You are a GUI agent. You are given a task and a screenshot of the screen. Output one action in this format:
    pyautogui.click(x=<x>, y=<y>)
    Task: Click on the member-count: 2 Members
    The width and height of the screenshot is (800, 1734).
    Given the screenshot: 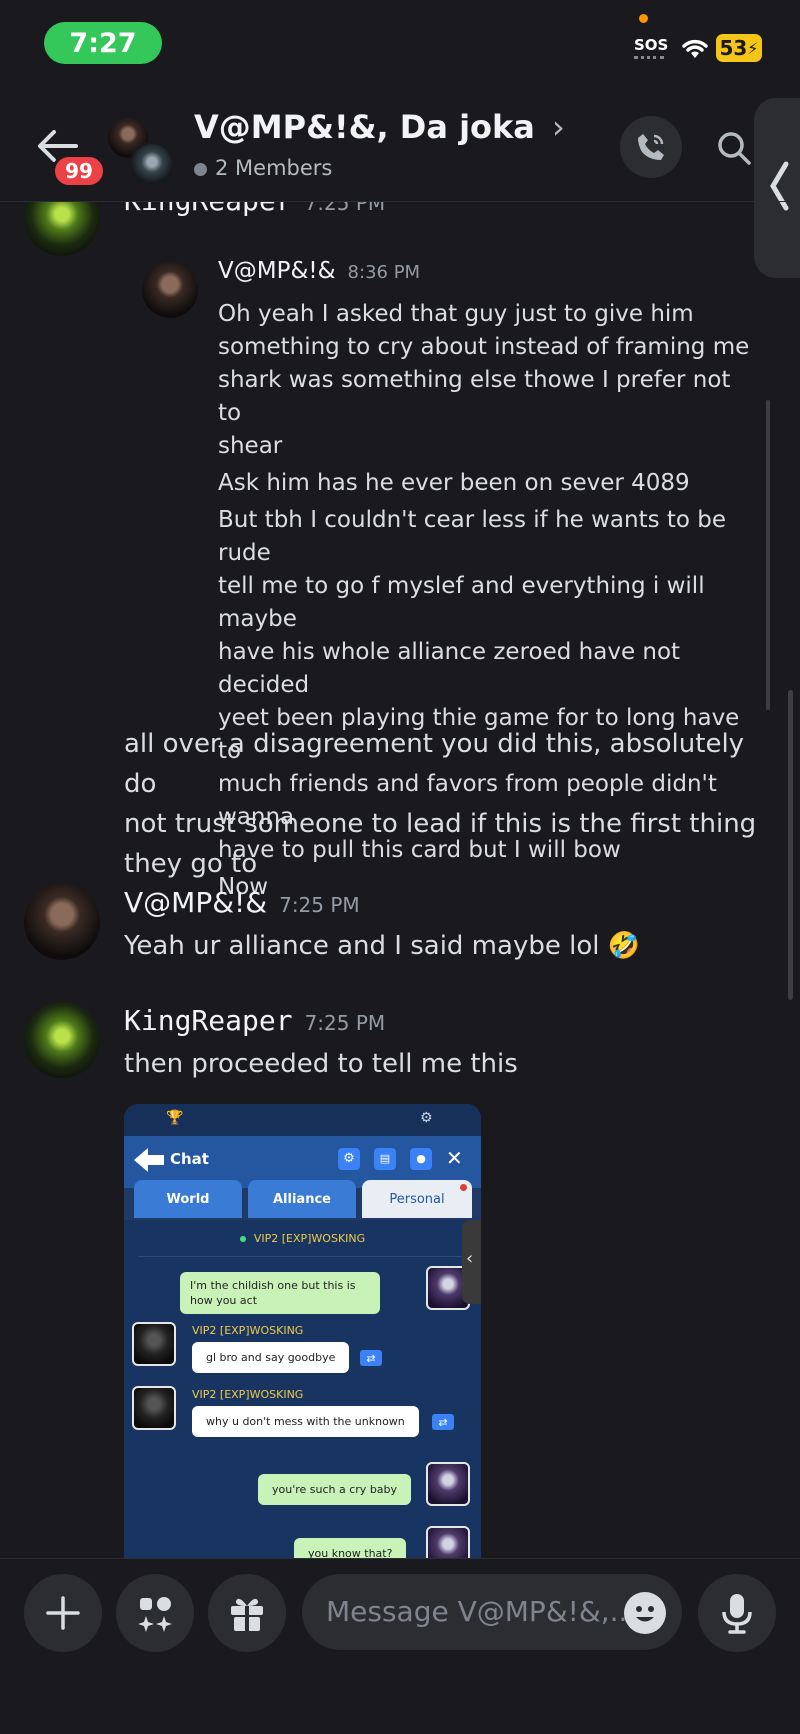 What is the action you would take?
    pyautogui.click(x=263, y=168)
    